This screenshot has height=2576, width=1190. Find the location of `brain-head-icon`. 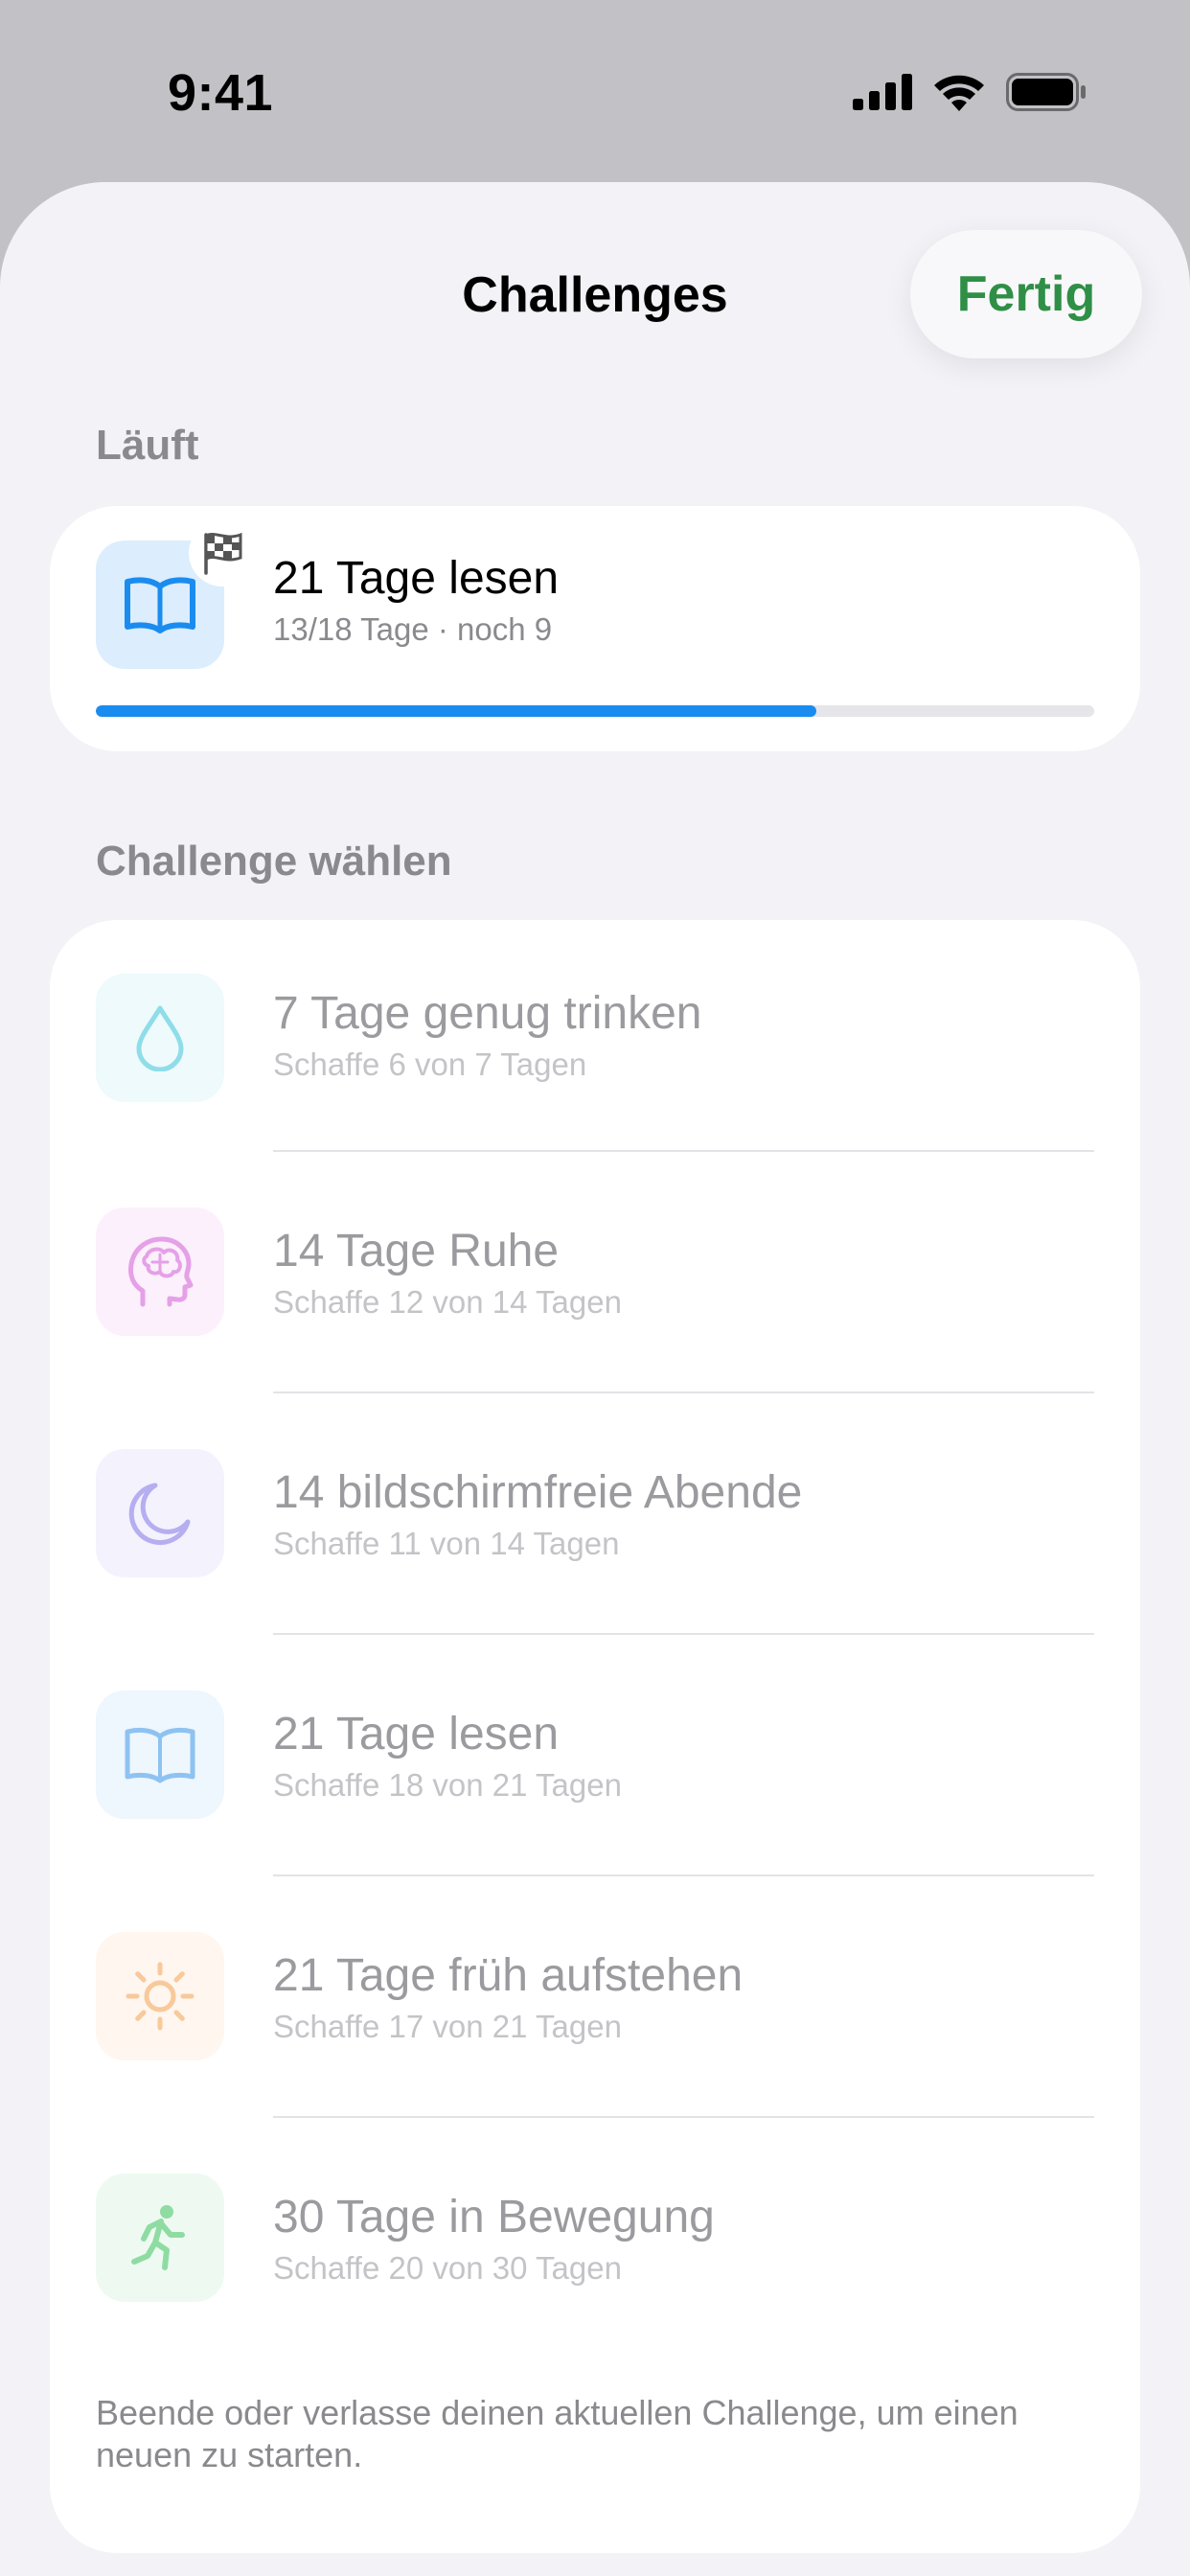

brain-head-icon is located at coordinates (161, 1272).